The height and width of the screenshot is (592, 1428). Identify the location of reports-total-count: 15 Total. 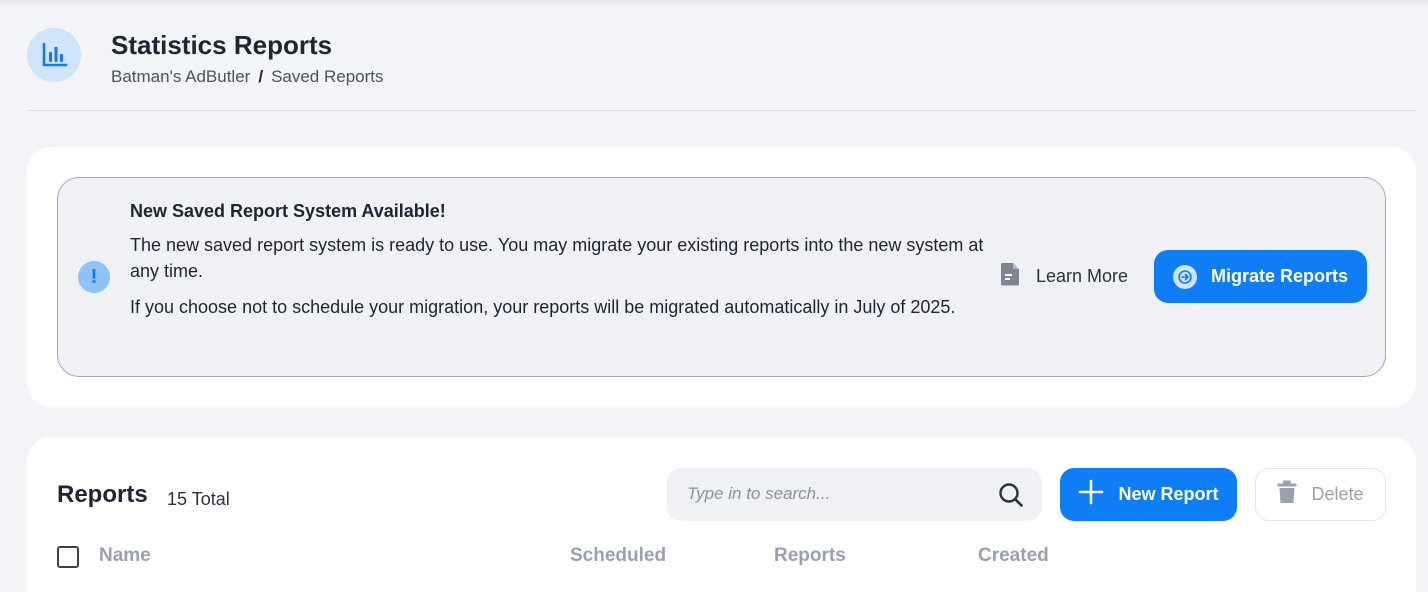
(198, 499).